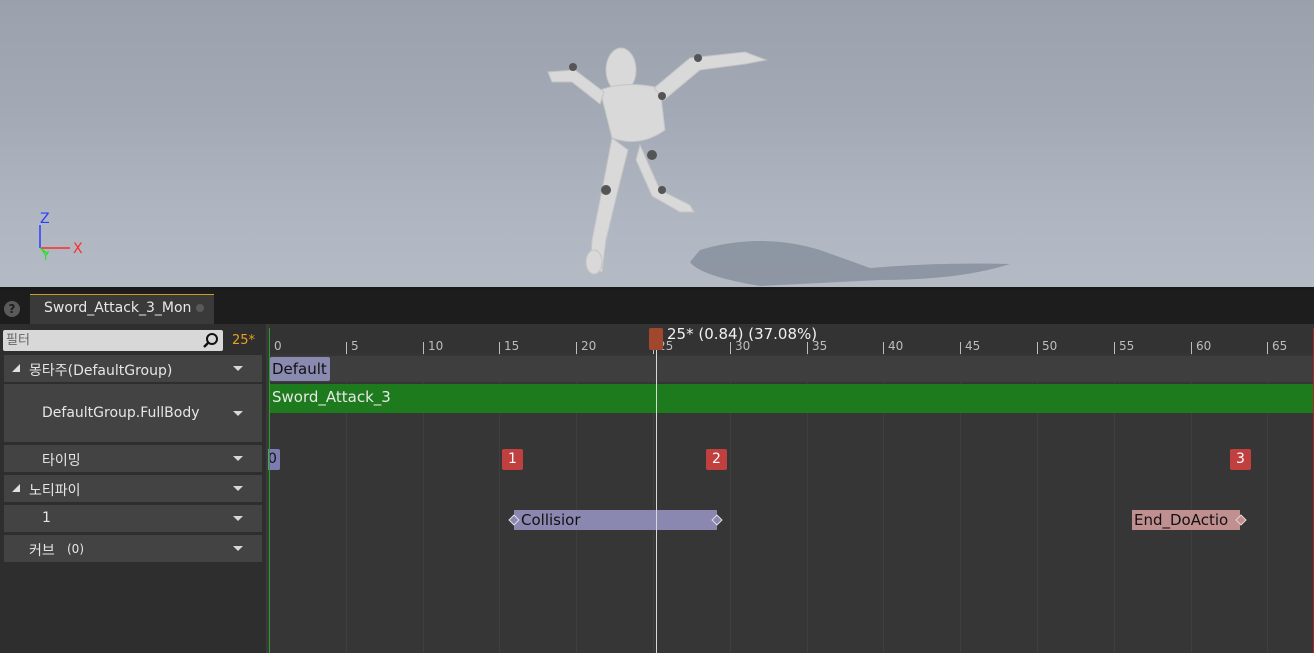 The height and width of the screenshot is (653, 1314). What do you see at coordinates (1280, 346) in the screenshot?
I see `ruler-tick-label: 65` at bounding box center [1280, 346].